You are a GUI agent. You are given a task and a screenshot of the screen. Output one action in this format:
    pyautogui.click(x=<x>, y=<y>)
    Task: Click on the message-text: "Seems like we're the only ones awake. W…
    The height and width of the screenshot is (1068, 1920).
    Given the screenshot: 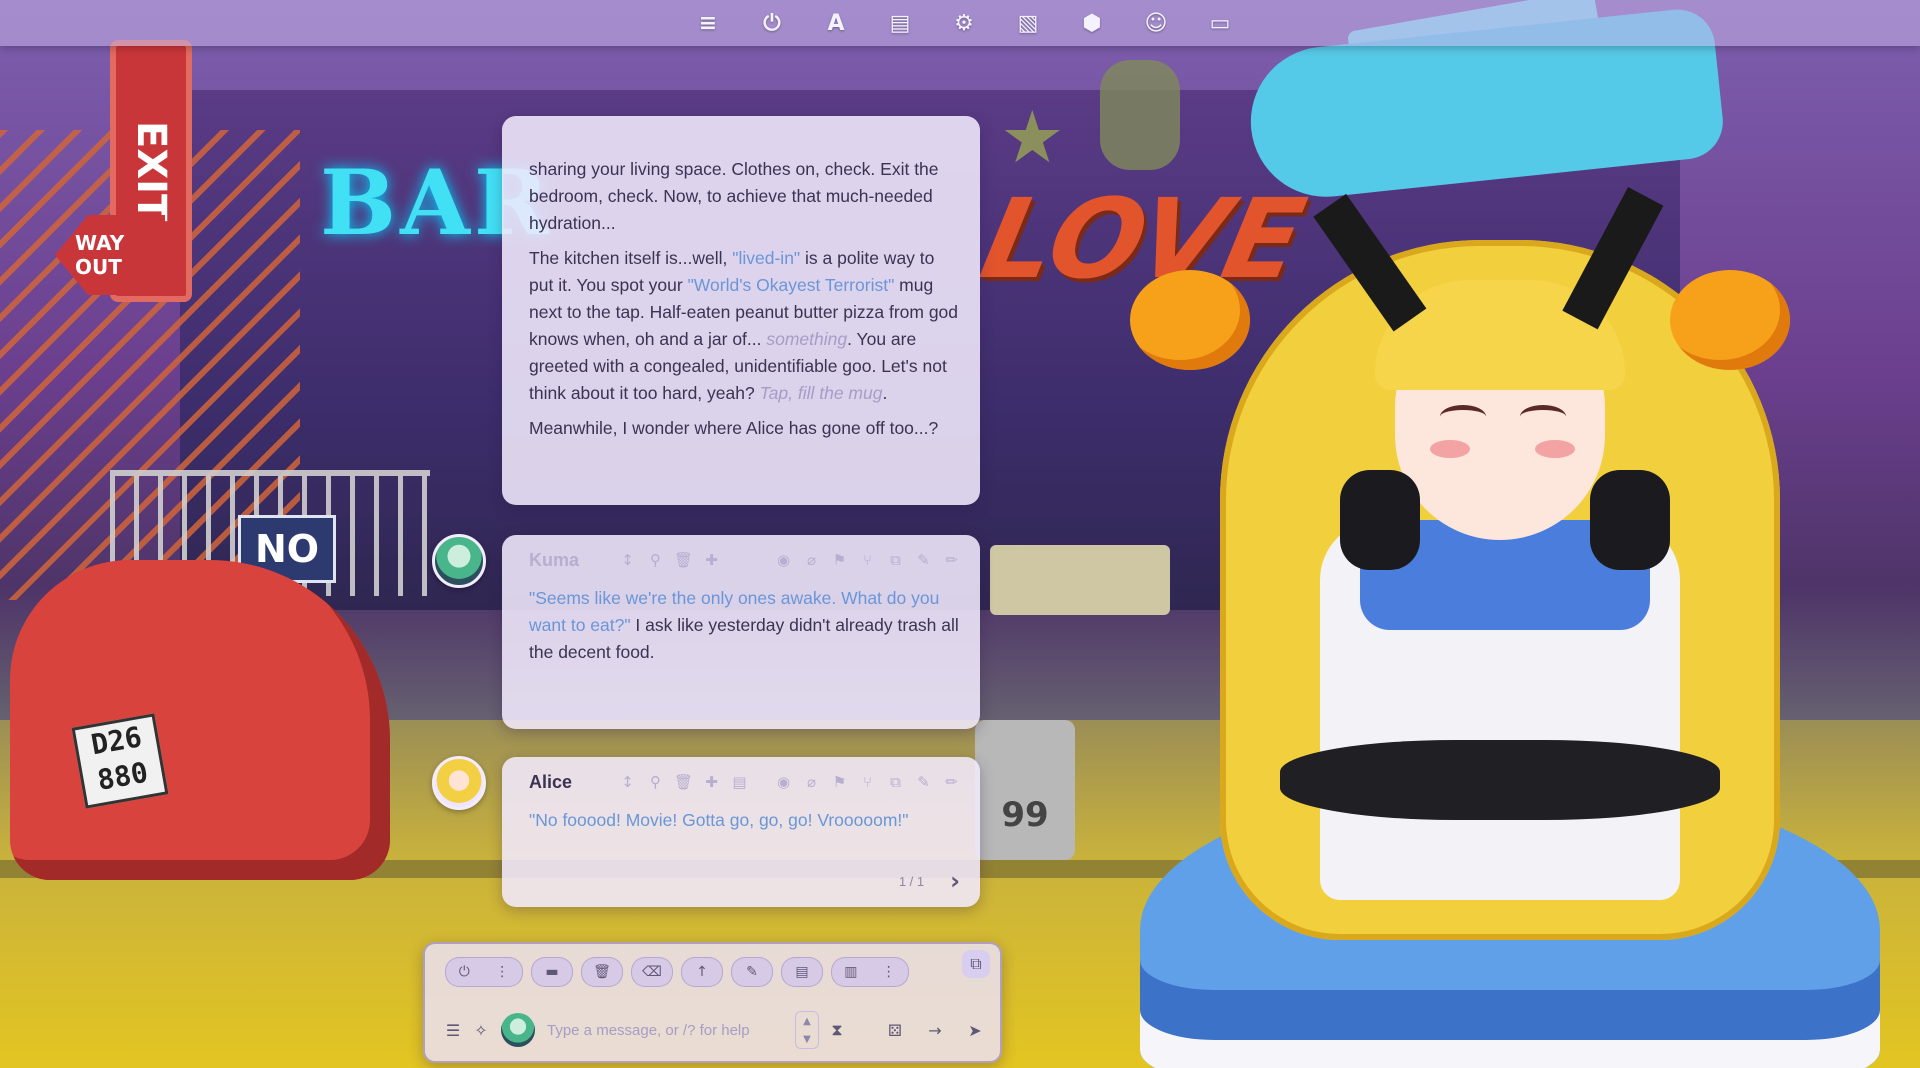 What is the action you would take?
    pyautogui.click(x=741, y=636)
    